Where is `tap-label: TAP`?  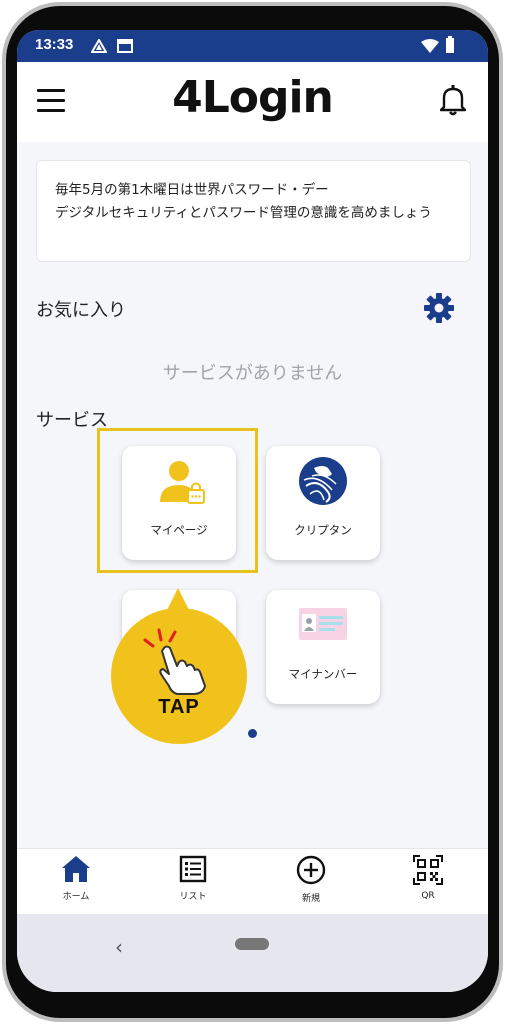 tap-label: TAP is located at coordinates (179, 707).